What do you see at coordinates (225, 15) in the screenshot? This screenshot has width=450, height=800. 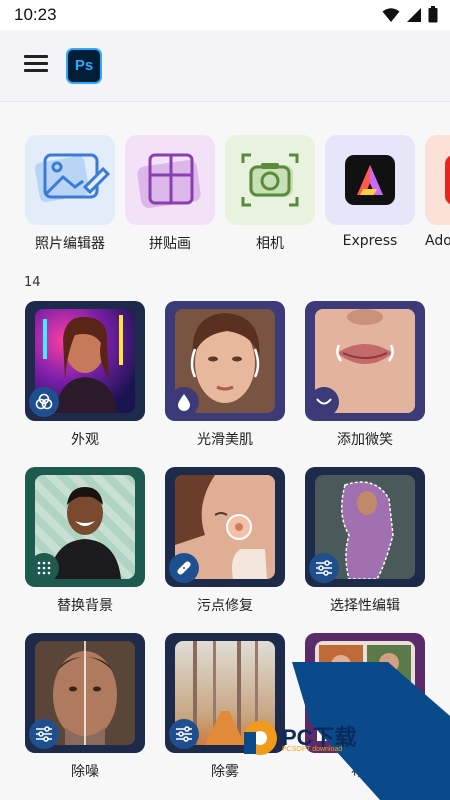 I see `status-bar: 10:23` at bounding box center [225, 15].